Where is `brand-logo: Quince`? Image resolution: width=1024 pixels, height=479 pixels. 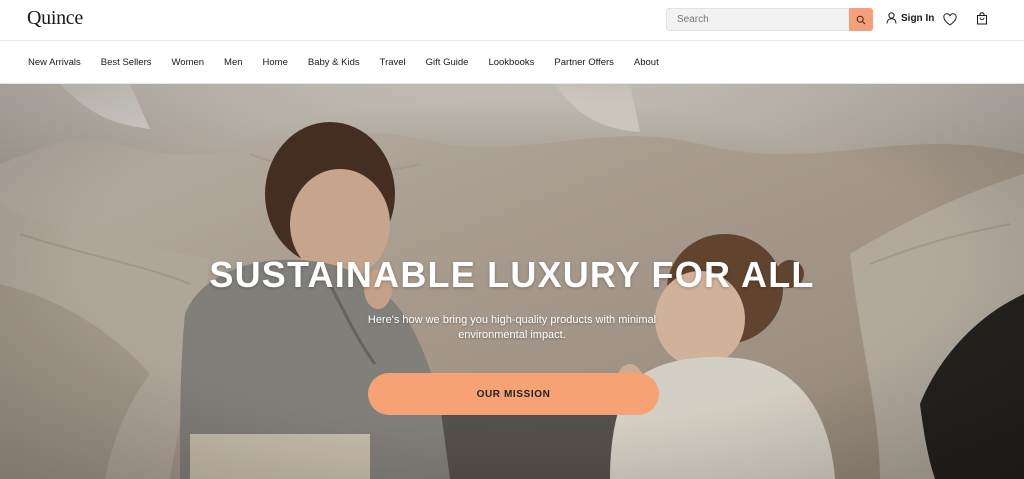 brand-logo: Quince is located at coordinates (55, 18).